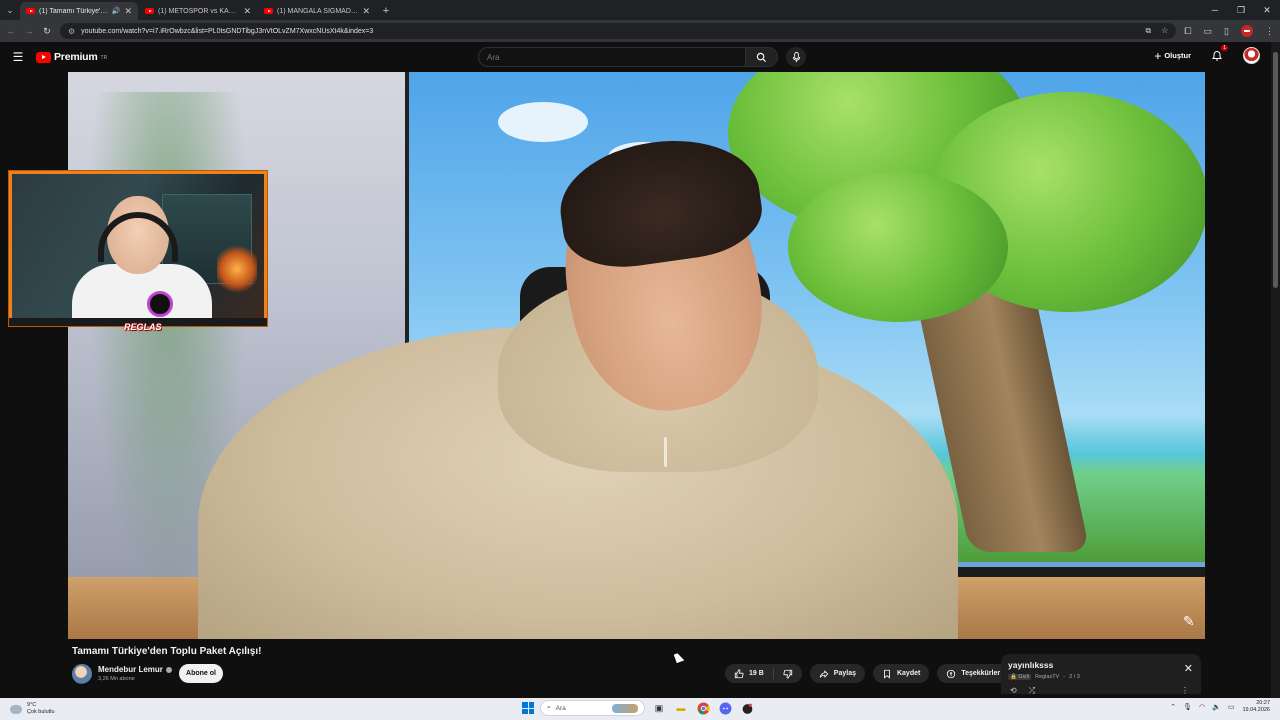  I want to click on verified-icon, so click(168, 669).